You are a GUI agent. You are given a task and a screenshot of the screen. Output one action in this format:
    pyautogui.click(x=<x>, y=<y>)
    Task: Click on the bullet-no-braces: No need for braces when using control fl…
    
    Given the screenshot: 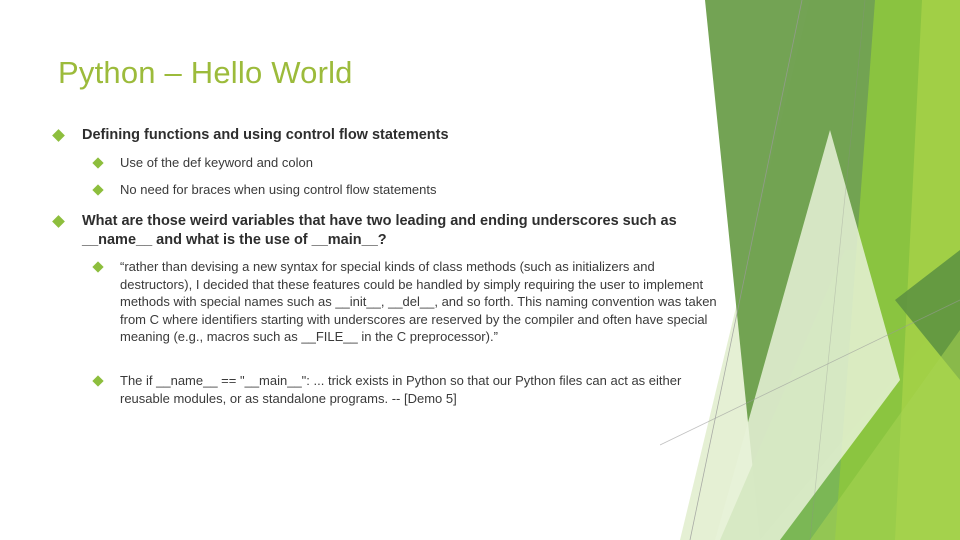 What is the action you would take?
    pyautogui.click(x=413, y=190)
    